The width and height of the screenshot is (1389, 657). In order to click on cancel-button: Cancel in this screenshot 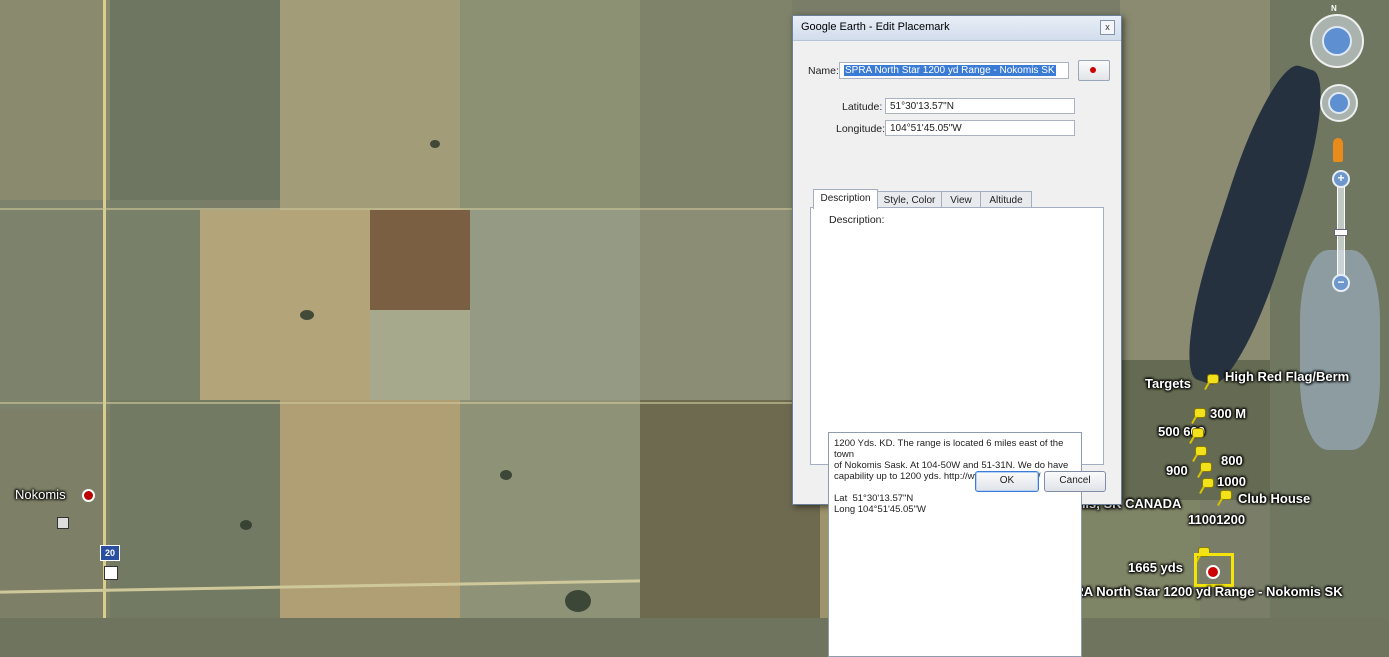, I will do `click(1075, 481)`.